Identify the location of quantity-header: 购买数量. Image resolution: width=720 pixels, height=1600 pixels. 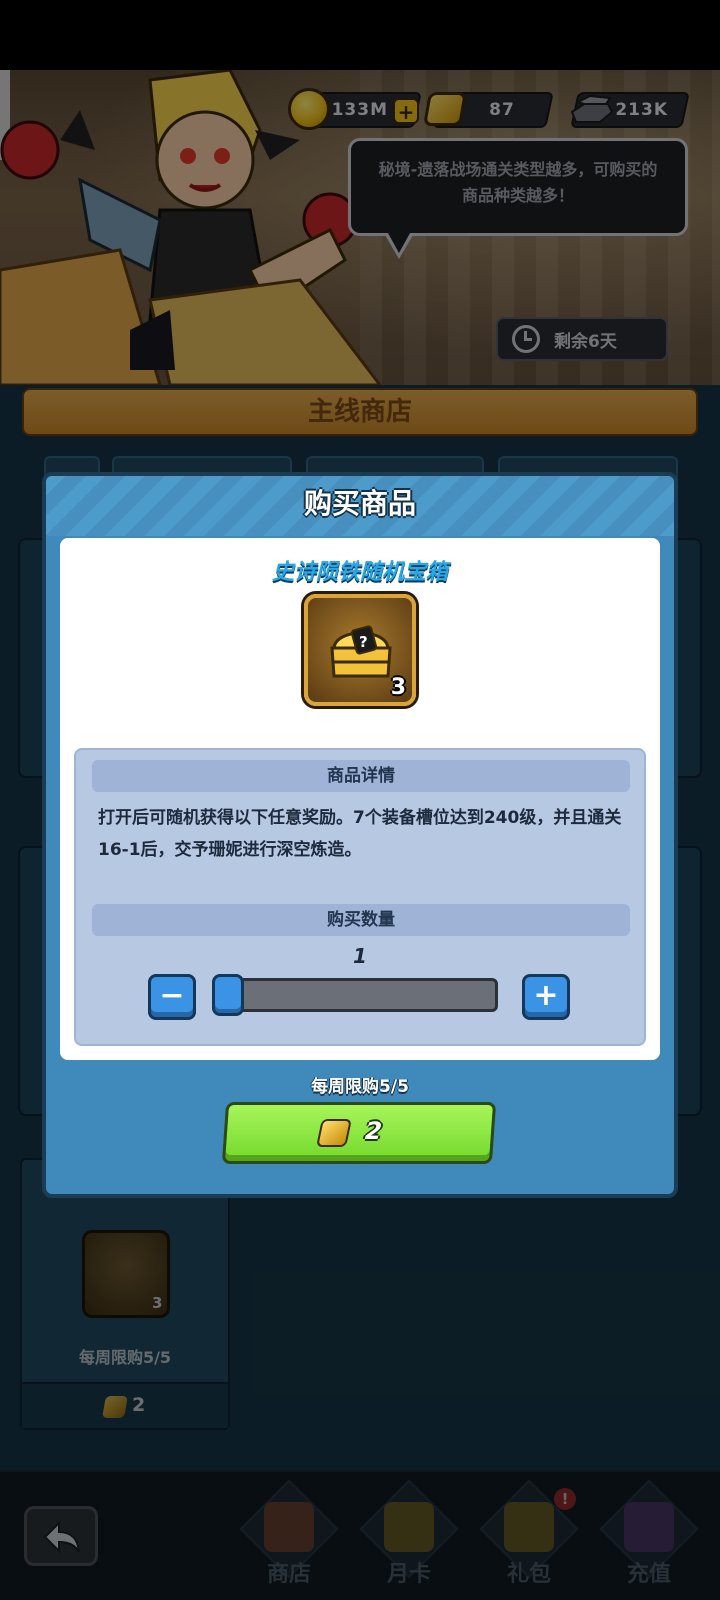
(361, 920).